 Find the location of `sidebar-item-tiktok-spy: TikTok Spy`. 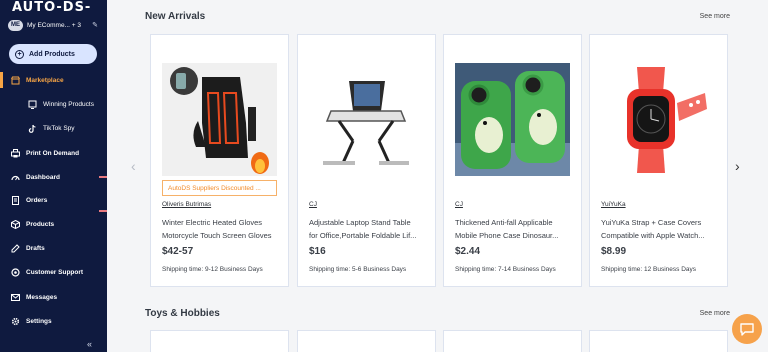

sidebar-item-tiktok-spy: TikTok Spy is located at coordinates (53, 128).